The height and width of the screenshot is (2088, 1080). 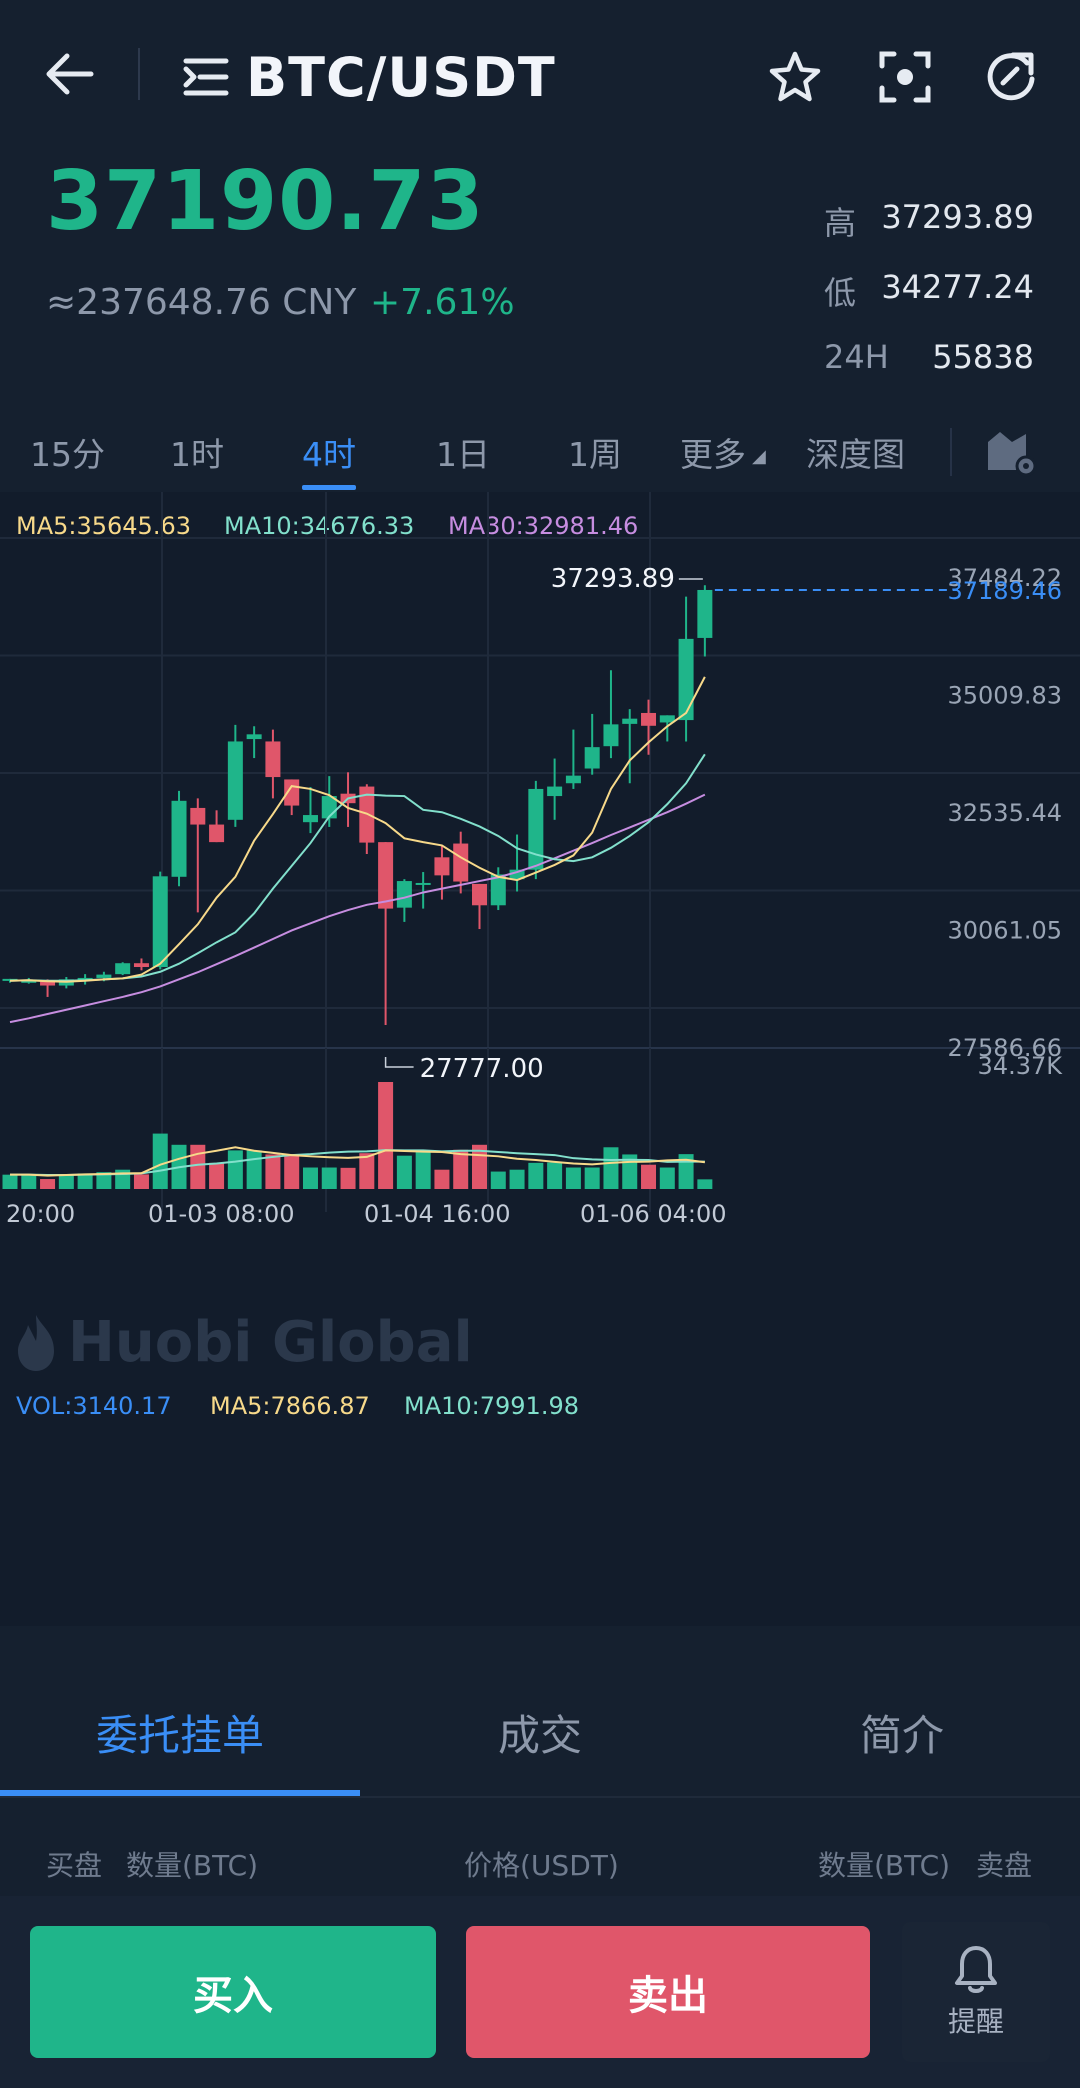 I want to click on tab-trades: 成交, so click(x=540, y=1732).